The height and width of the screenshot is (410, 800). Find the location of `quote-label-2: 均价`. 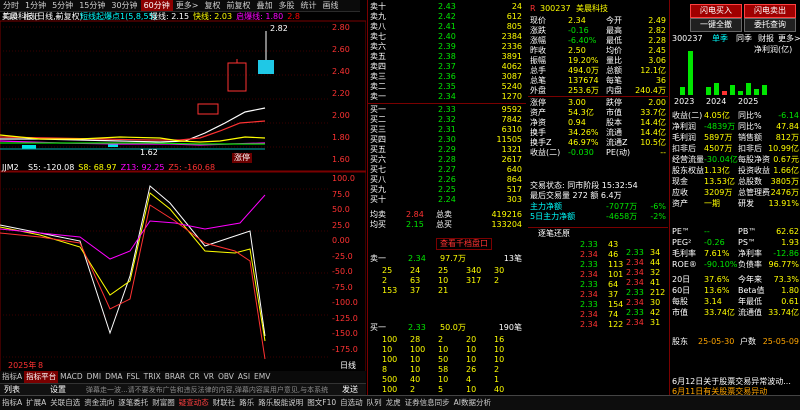

quote-label-2: 均价 is located at coordinates (614, 50).